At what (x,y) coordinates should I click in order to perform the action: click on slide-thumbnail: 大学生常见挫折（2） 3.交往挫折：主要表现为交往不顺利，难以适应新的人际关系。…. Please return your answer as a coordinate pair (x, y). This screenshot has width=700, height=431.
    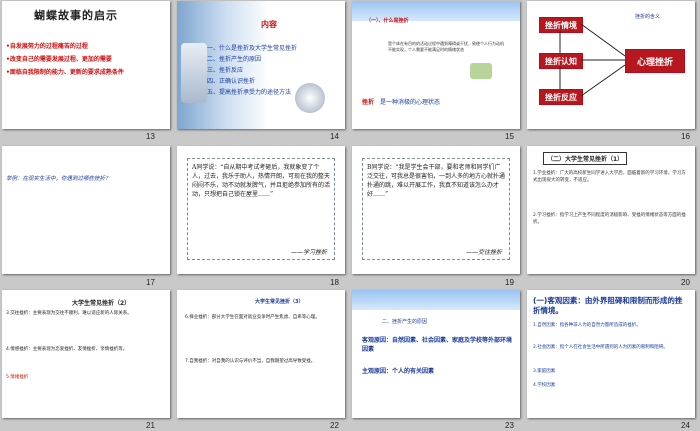
    Looking at the image, I should click on (86, 354).